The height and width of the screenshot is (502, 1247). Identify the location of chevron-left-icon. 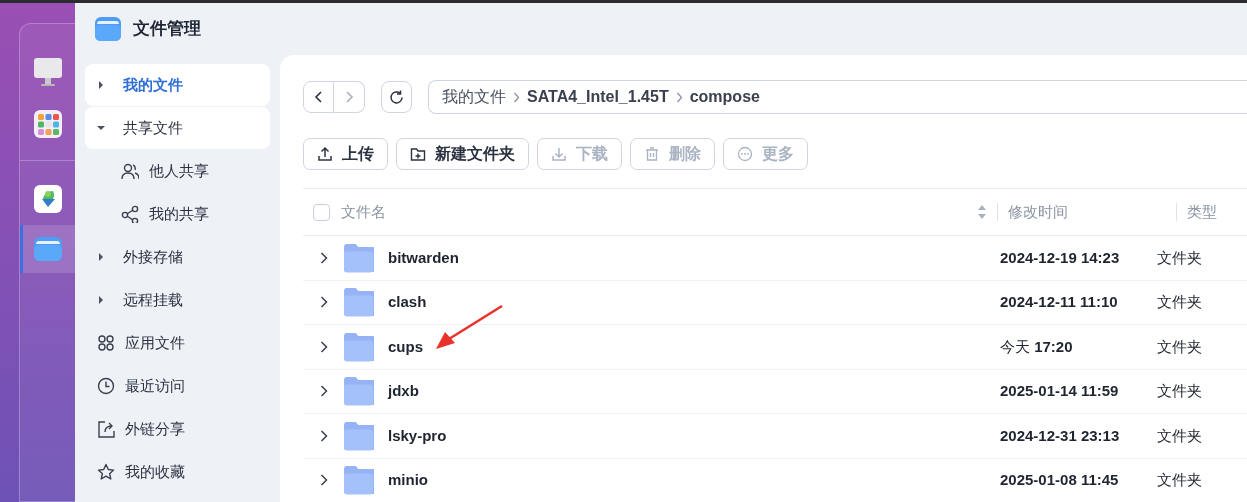
(318, 97).